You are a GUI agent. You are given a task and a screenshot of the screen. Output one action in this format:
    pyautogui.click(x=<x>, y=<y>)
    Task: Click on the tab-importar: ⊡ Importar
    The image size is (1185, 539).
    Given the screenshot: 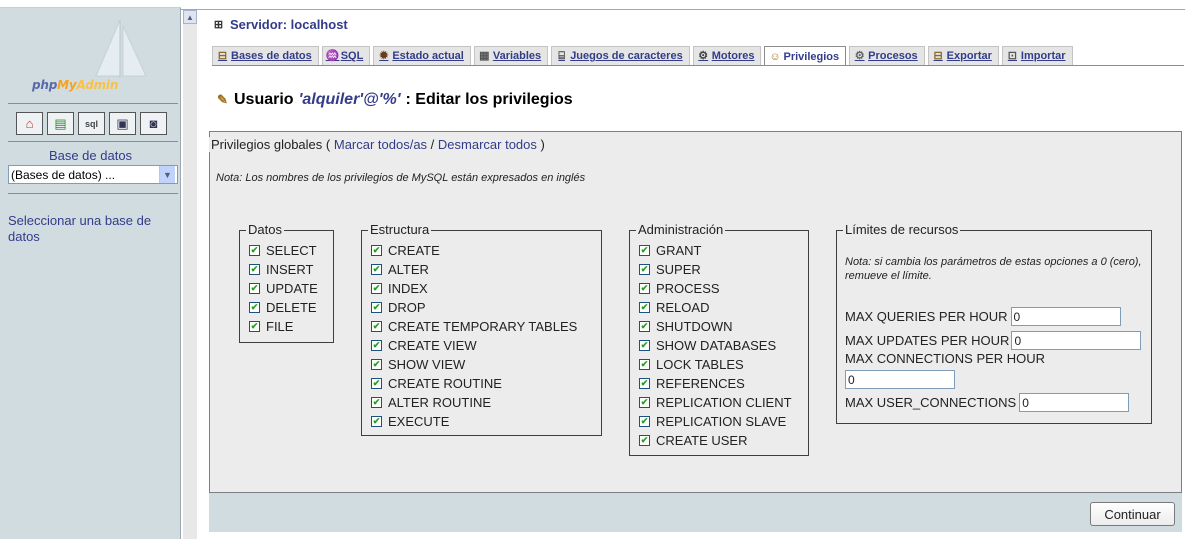 What is the action you would take?
    pyautogui.click(x=1037, y=55)
    